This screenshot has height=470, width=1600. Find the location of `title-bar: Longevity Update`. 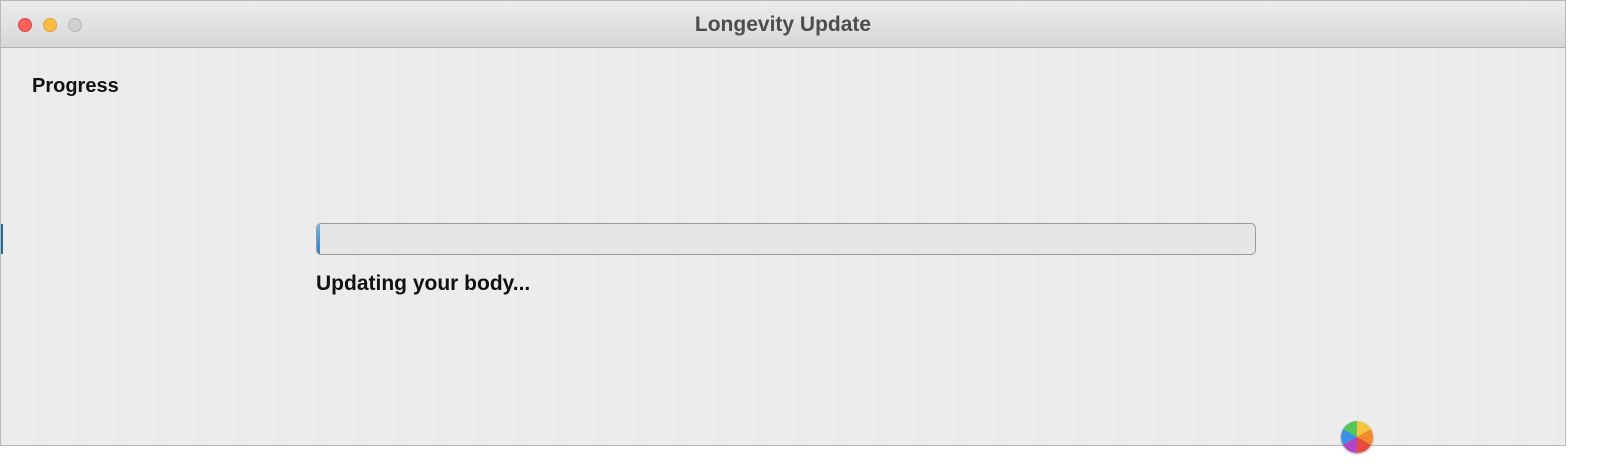

title-bar: Longevity Update is located at coordinates (783, 24).